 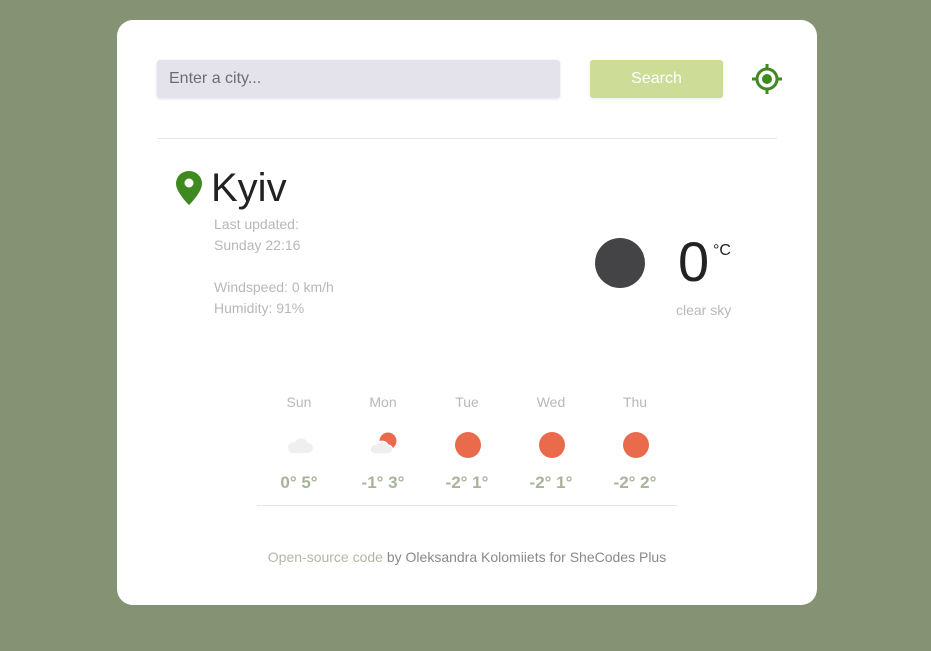 What do you see at coordinates (189, 188) in the screenshot?
I see `map-pin-icon` at bounding box center [189, 188].